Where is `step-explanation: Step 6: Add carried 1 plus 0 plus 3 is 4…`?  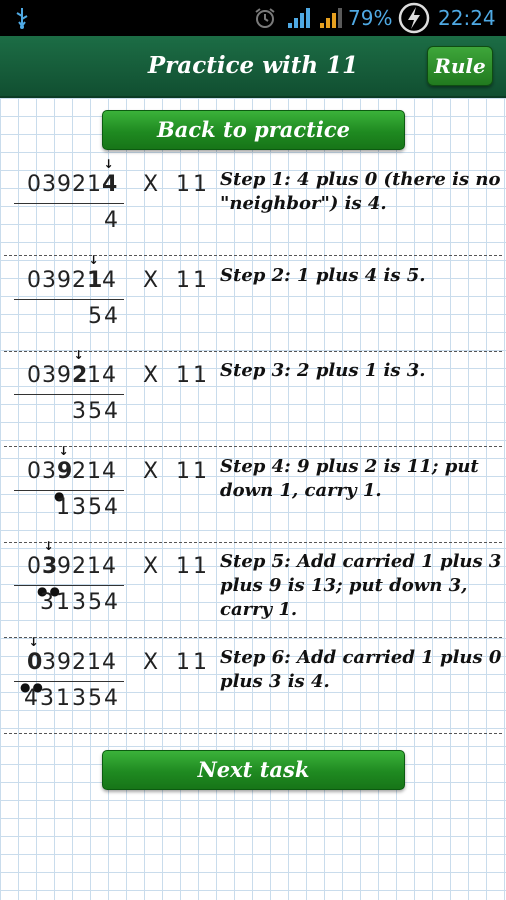 step-explanation: Step 6: Add carried 1 plus 0 plus 3 is 4… is located at coordinates (361, 669).